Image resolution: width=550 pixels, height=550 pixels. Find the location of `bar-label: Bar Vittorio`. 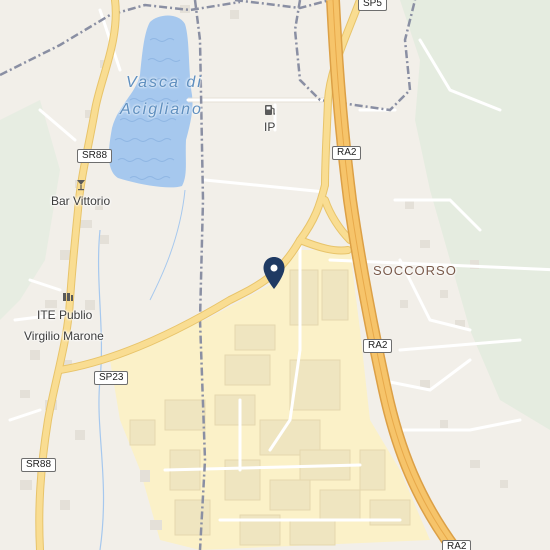

bar-label: Bar Vittorio is located at coordinates (80, 201).